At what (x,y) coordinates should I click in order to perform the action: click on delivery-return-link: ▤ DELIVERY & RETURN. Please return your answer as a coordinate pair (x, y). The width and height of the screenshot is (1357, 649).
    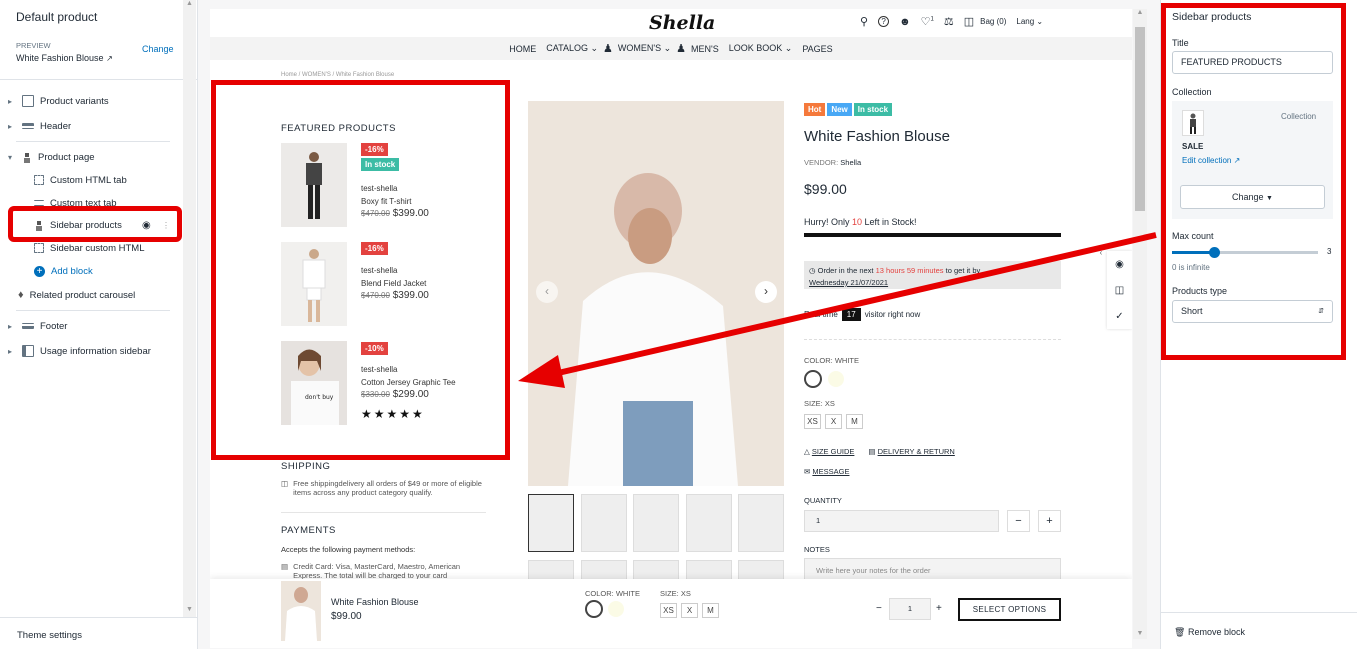
    Looking at the image, I should click on (911, 451).